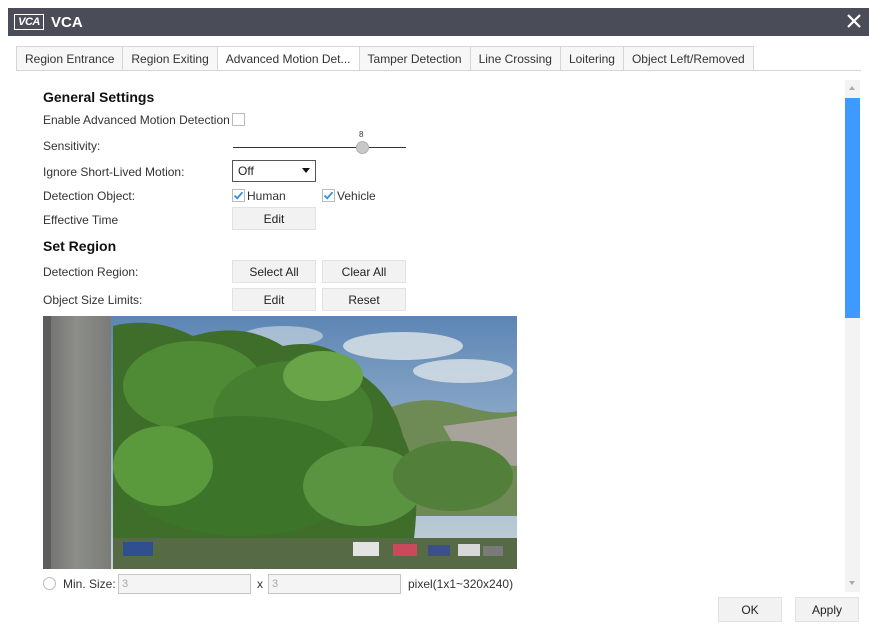  Describe the element at coordinates (362, 147) in the screenshot. I see `sensitivity-slider-thumb` at that location.